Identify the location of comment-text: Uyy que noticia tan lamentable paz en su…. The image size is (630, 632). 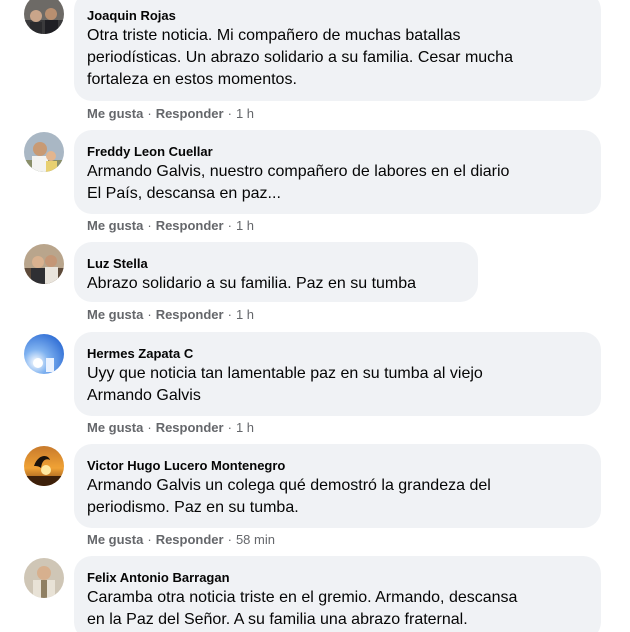
(285, 384).